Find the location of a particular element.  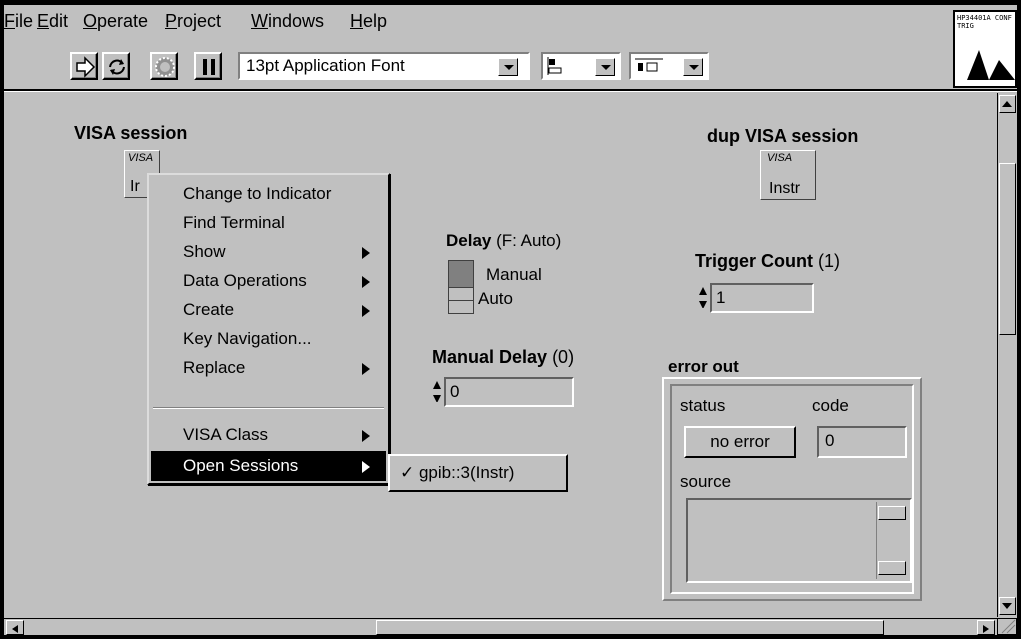

pause-button is located at coordinates (208, 66).